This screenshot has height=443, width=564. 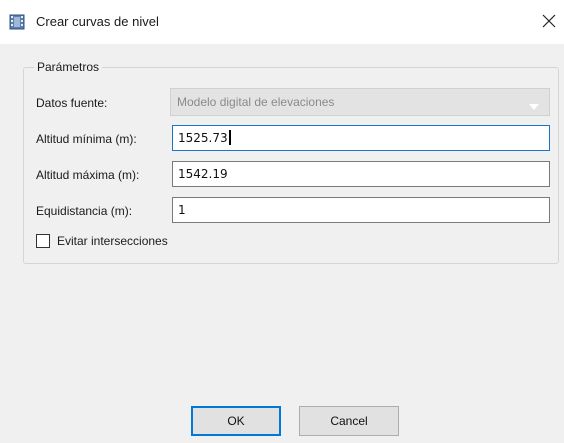 I want to click on equidistance-input: 1, so click(x=361, y=210).